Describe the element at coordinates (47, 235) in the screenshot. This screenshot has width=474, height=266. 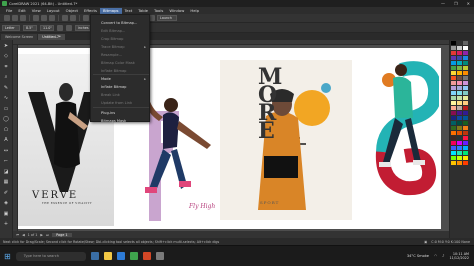
I see `last-page-icon: ⏭` at that location.